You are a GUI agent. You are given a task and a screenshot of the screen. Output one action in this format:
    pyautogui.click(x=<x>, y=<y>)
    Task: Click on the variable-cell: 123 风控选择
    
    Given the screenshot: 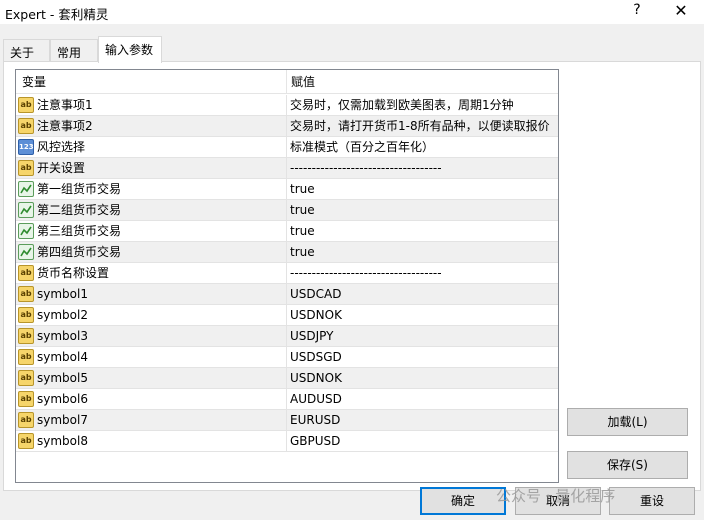 What is the action you would take?
    pyautogui.click(x=151, y=147)
    